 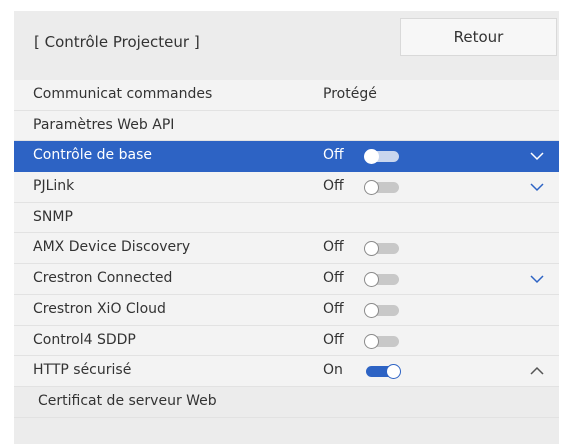 I want to click on row-label: Crestron Connected, so click(x=103, y=278).